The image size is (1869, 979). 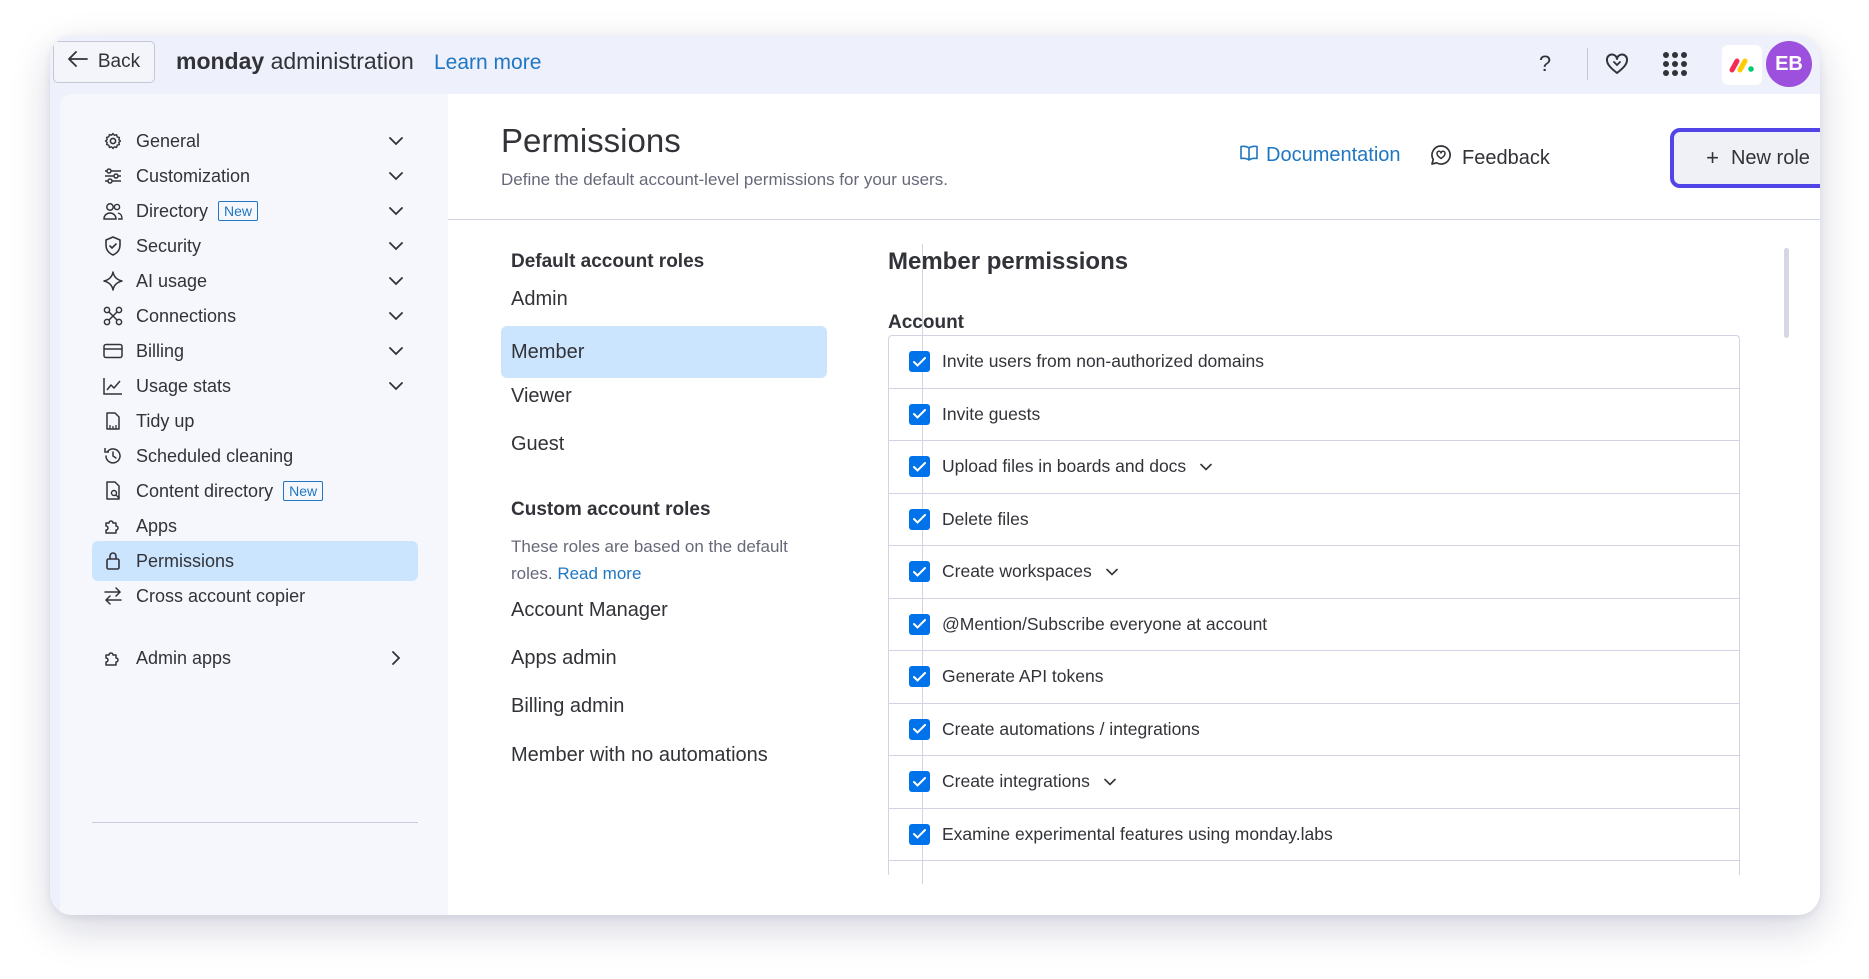 What do you see at coordinates (1314, 467) in the screenshot?
I see `permission-row: Upload files in boards and docs` at bounding box center [1314, 467].